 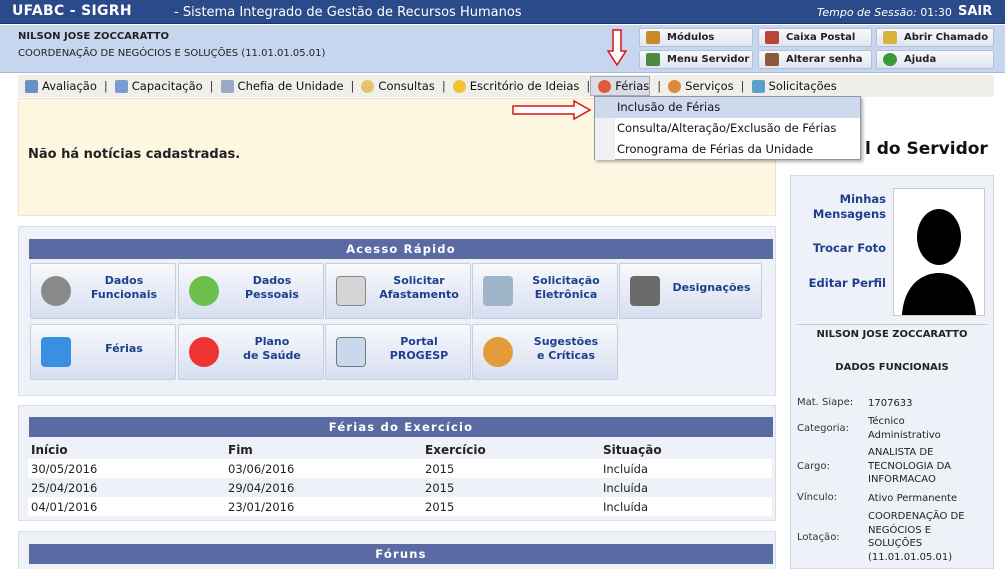 I want to click on alterar-senha-button: Alterar senha, so click(x=815, y=59).